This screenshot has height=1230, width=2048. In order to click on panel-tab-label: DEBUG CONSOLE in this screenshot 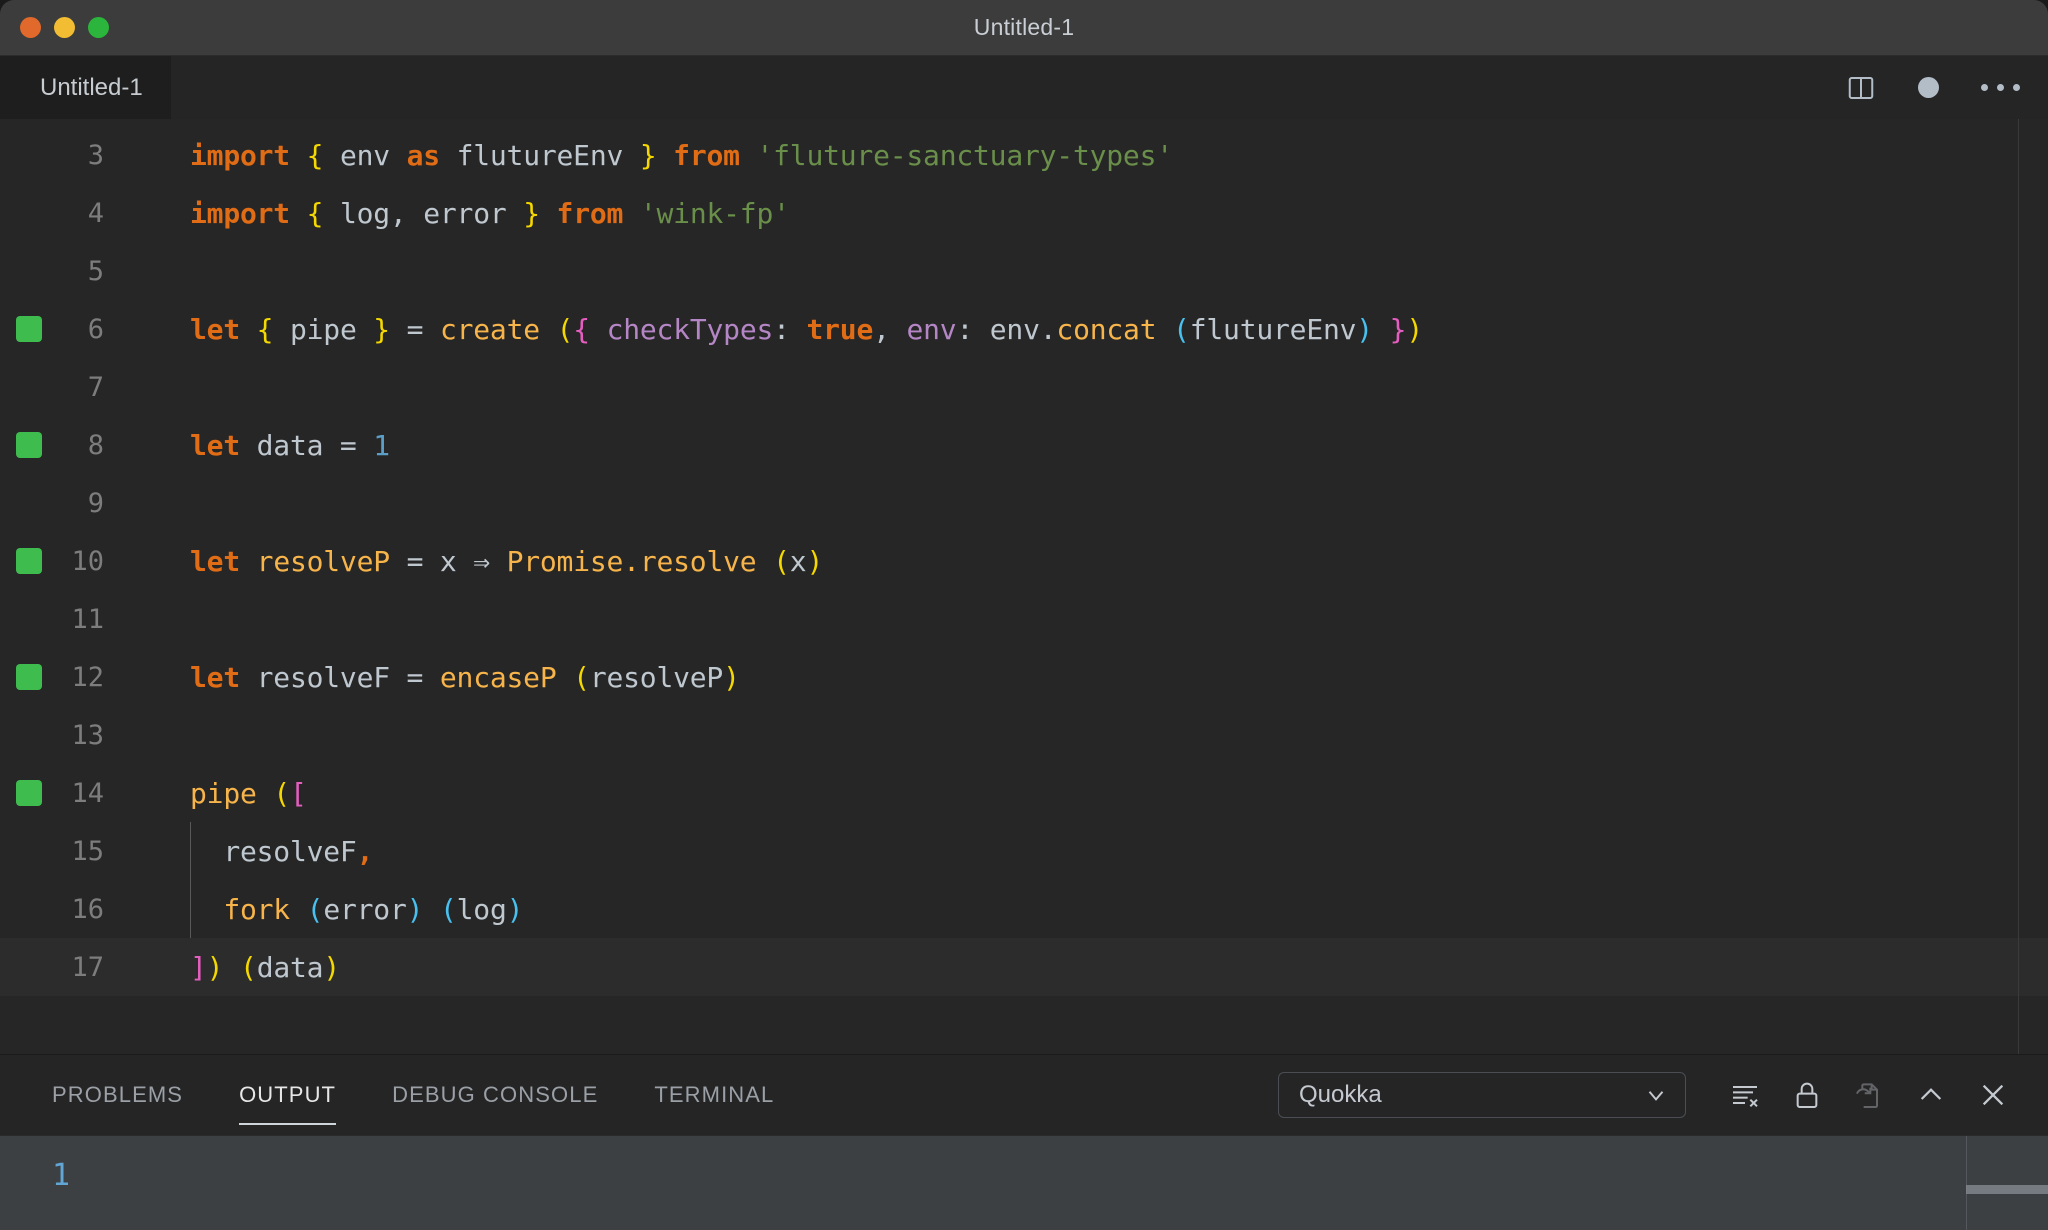, I will do `click(495, 1094)`.